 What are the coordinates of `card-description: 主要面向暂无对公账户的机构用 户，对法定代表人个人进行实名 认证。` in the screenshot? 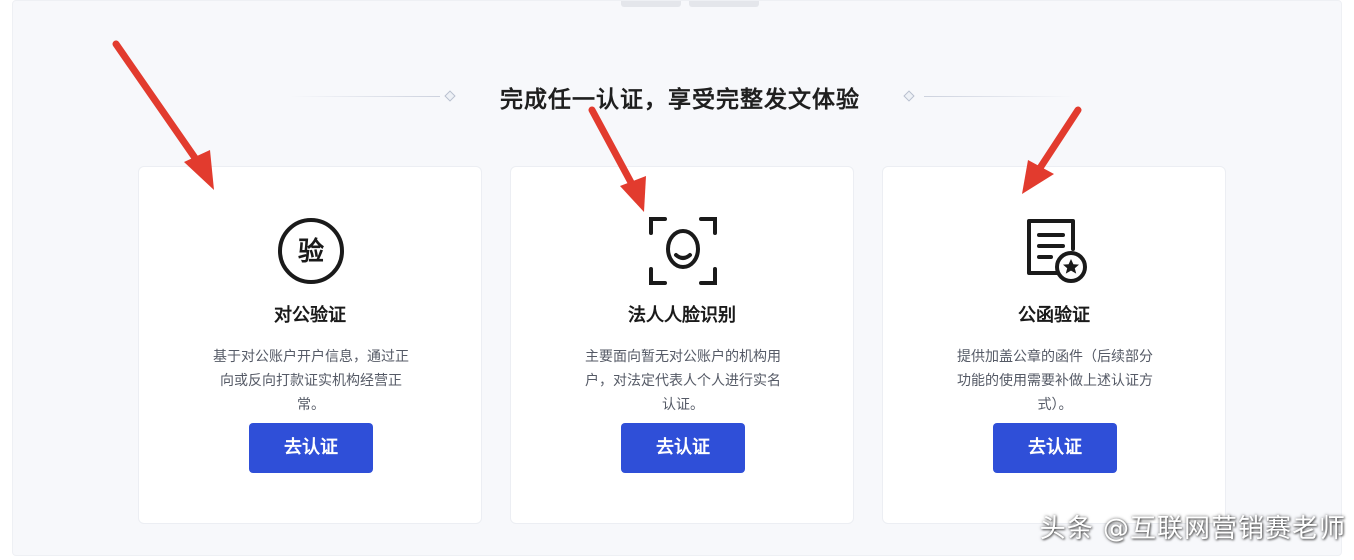 It's located at (683, 381).